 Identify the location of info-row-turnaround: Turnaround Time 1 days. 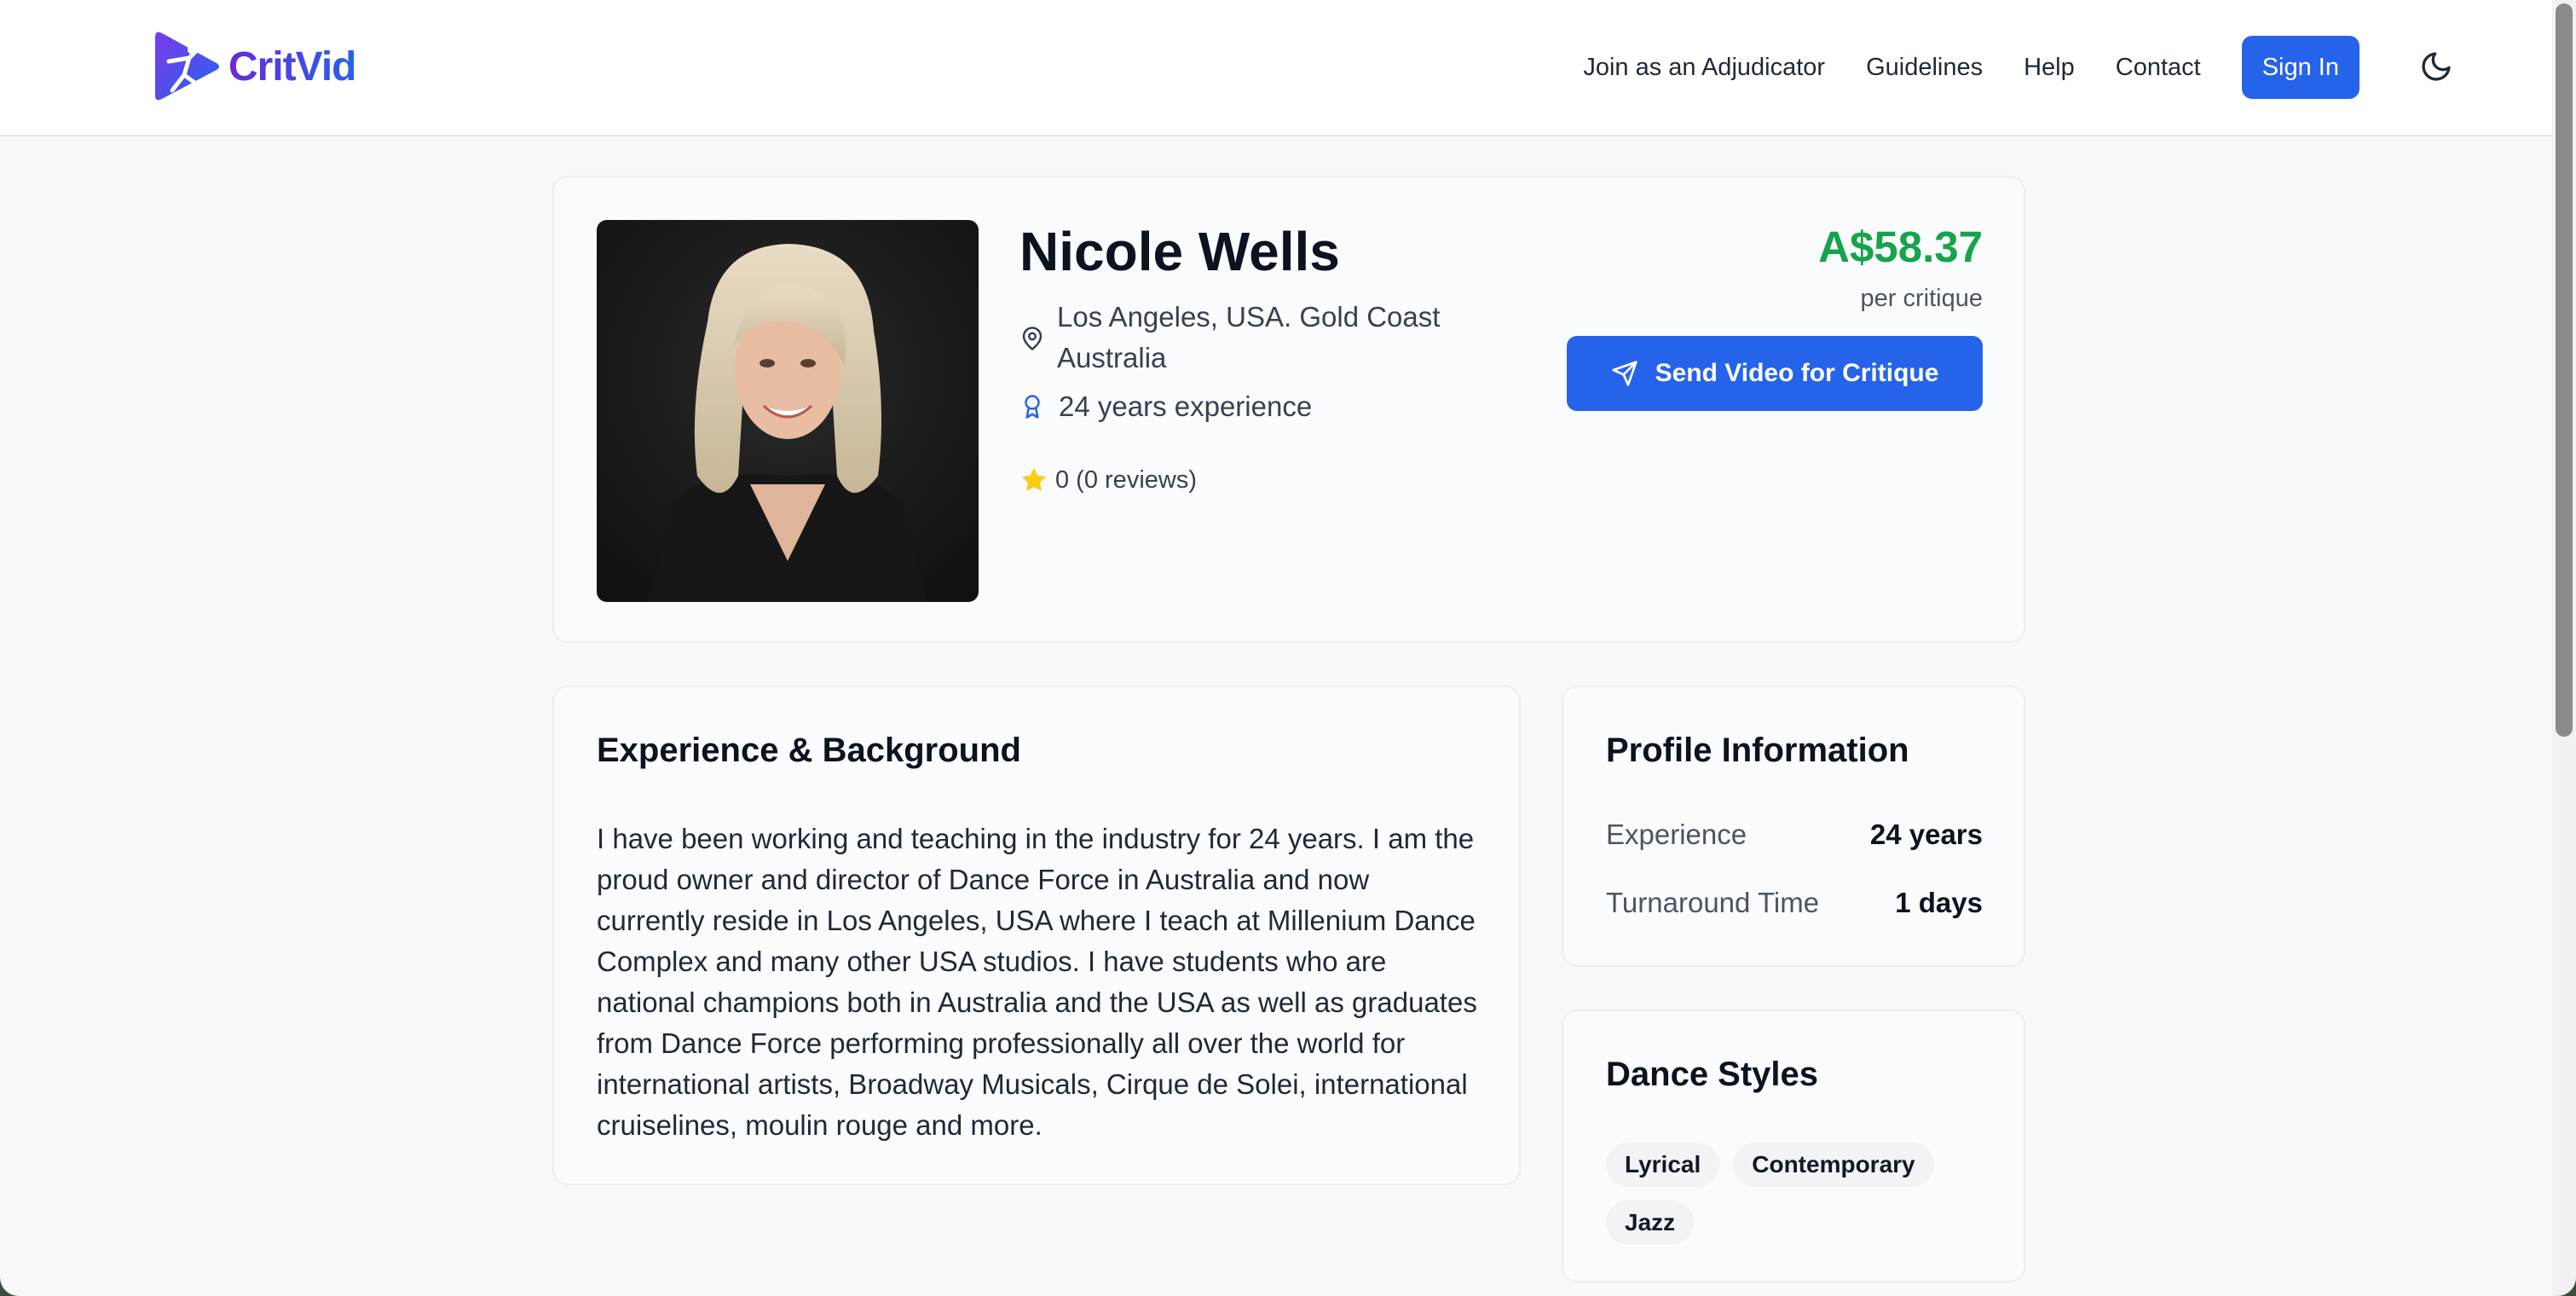
(1794, 903).